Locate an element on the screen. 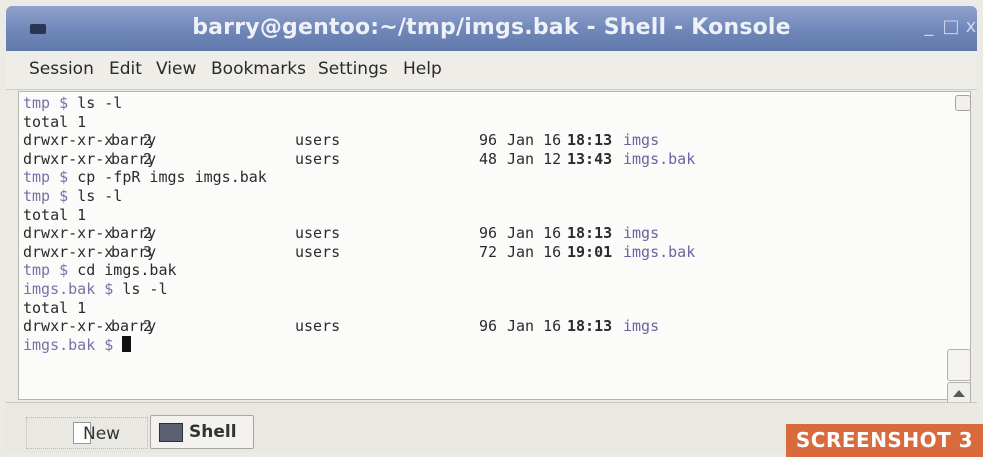 The image size is (983, 457). tab-shell: Shell is located at coordinates (202, 432).